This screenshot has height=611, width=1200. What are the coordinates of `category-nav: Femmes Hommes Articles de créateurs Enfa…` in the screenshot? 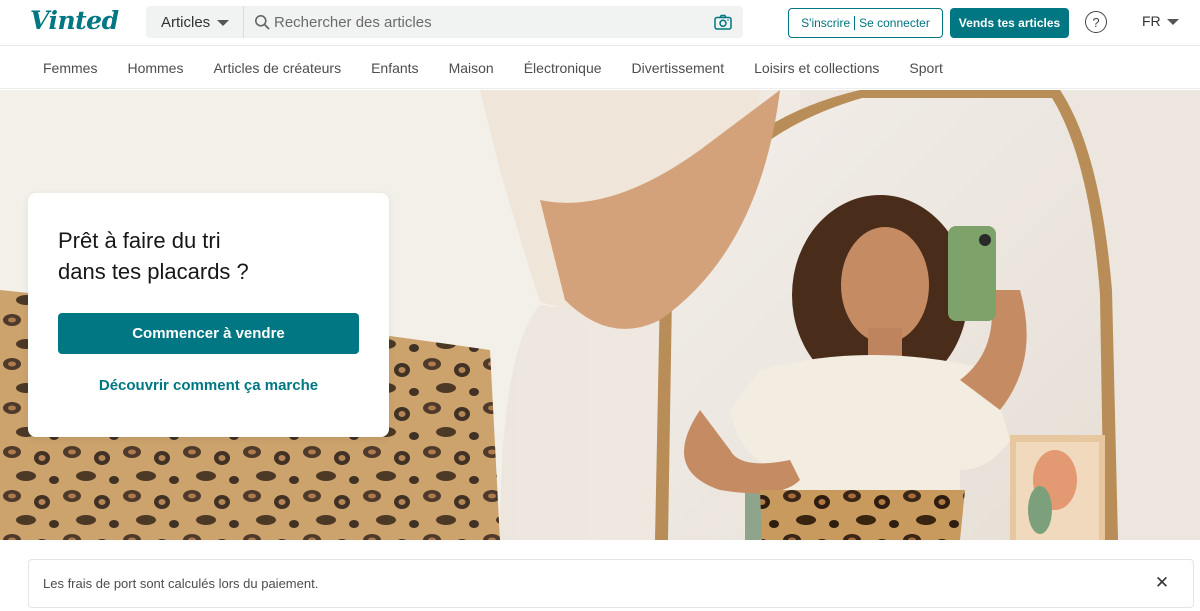 It's located at (600, 68).